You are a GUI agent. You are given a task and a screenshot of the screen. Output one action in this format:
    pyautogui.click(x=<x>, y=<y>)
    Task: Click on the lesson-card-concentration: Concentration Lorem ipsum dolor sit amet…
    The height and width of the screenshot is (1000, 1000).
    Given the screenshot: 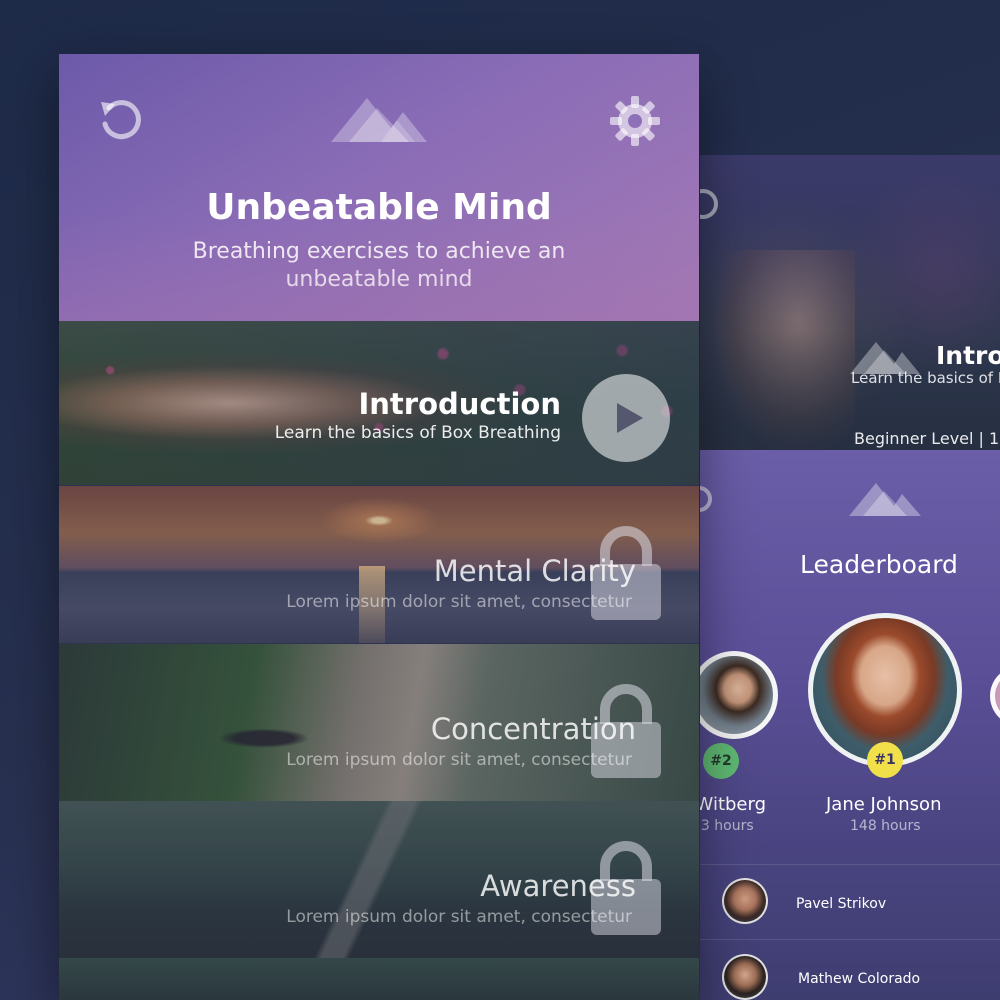 What is the action you would take?
    pyautogui.click(x=379, y=722)
    